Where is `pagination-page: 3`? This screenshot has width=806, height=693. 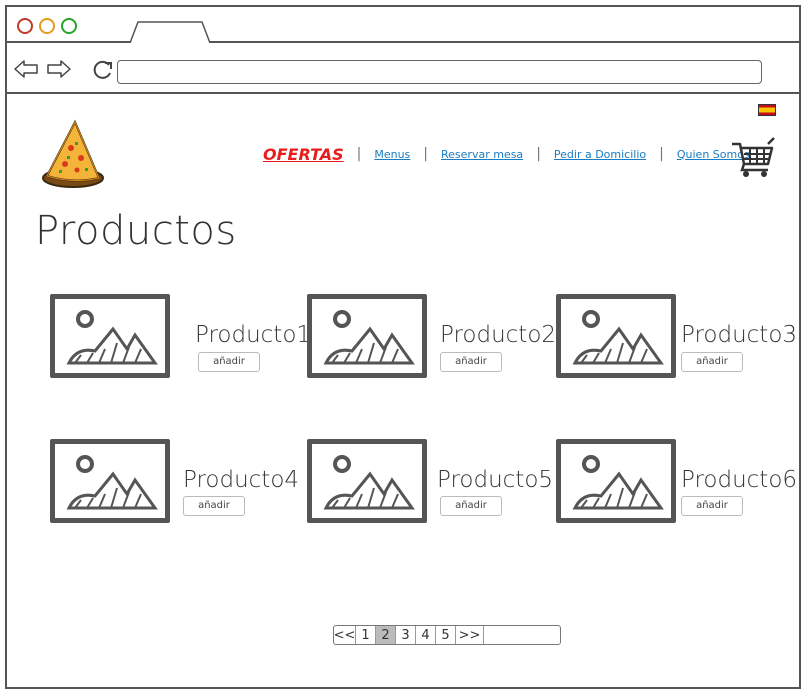 pagination-page: 3 is located at coordinates (406, 635).